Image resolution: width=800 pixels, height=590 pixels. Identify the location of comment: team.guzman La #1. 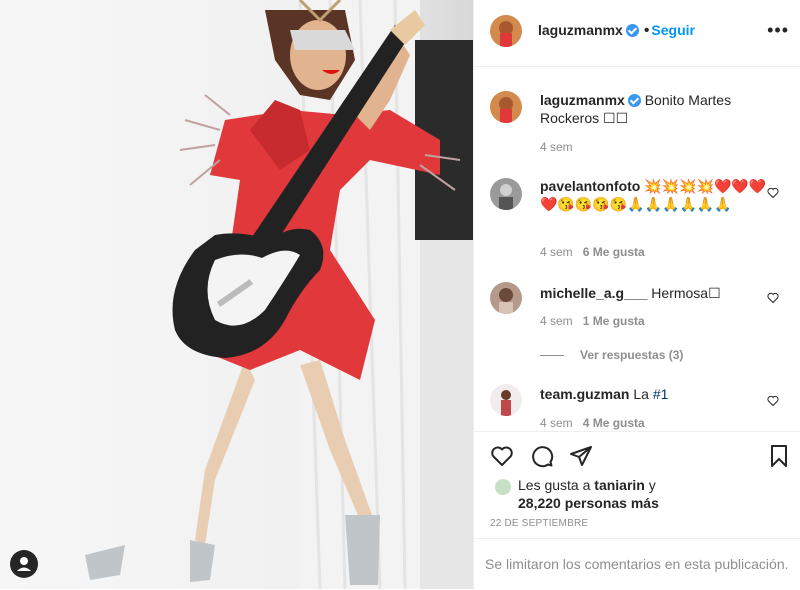
(655, 394).